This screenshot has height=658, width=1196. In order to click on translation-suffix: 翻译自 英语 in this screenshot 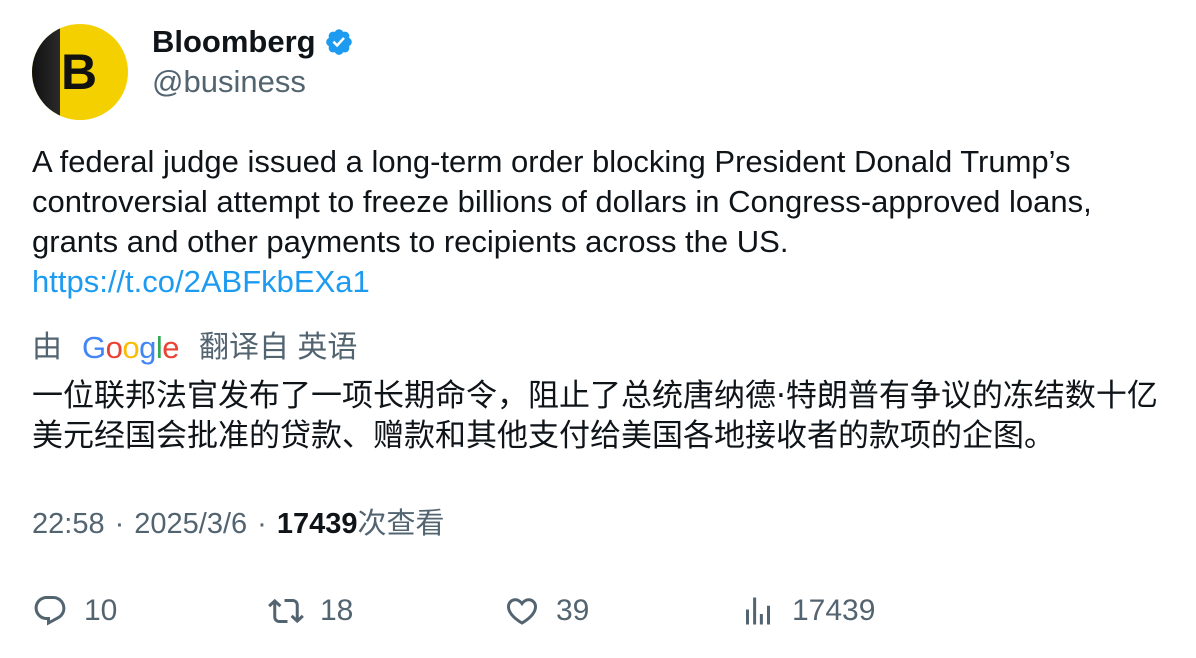, I will do `click(278, 347)`.